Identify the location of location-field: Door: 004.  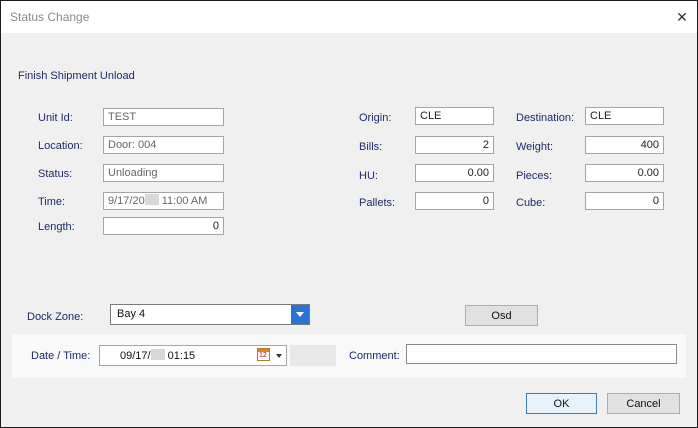
(163, 145).